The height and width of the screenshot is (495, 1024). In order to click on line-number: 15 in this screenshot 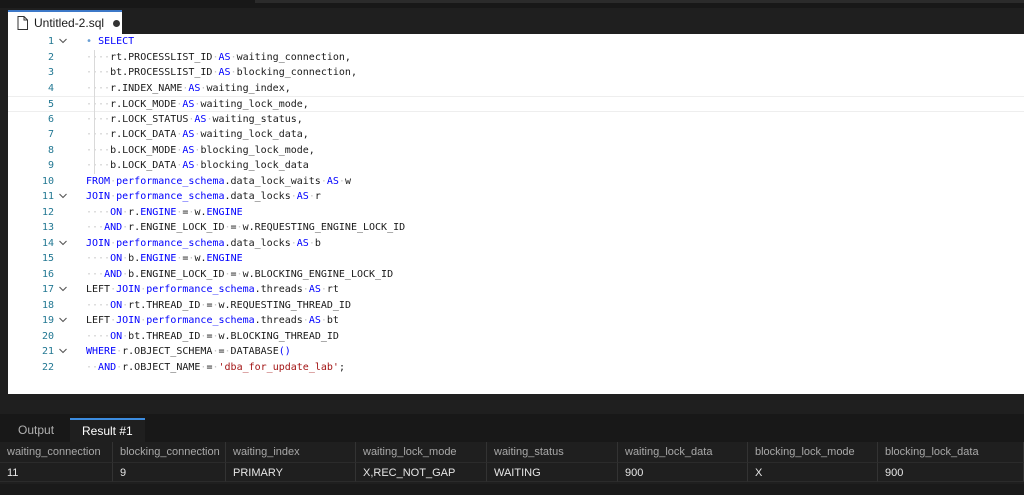, I will do `click(47, 258)`.